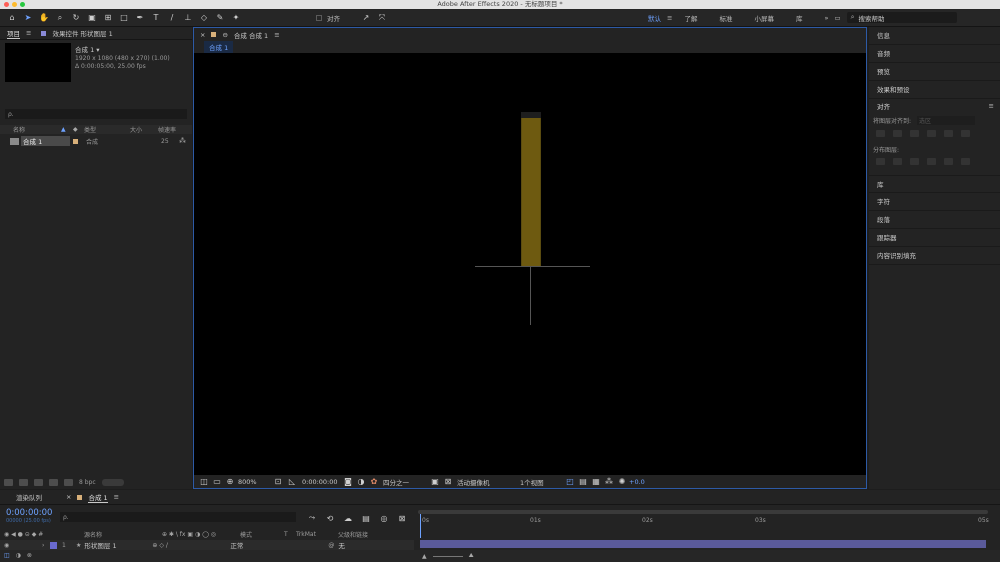 This screenshot has width=1000, height=562. Describe the element at coordinates (7, 555) in the screenshot. I see `layer-switches-toggle-icon: ◫` at that location.